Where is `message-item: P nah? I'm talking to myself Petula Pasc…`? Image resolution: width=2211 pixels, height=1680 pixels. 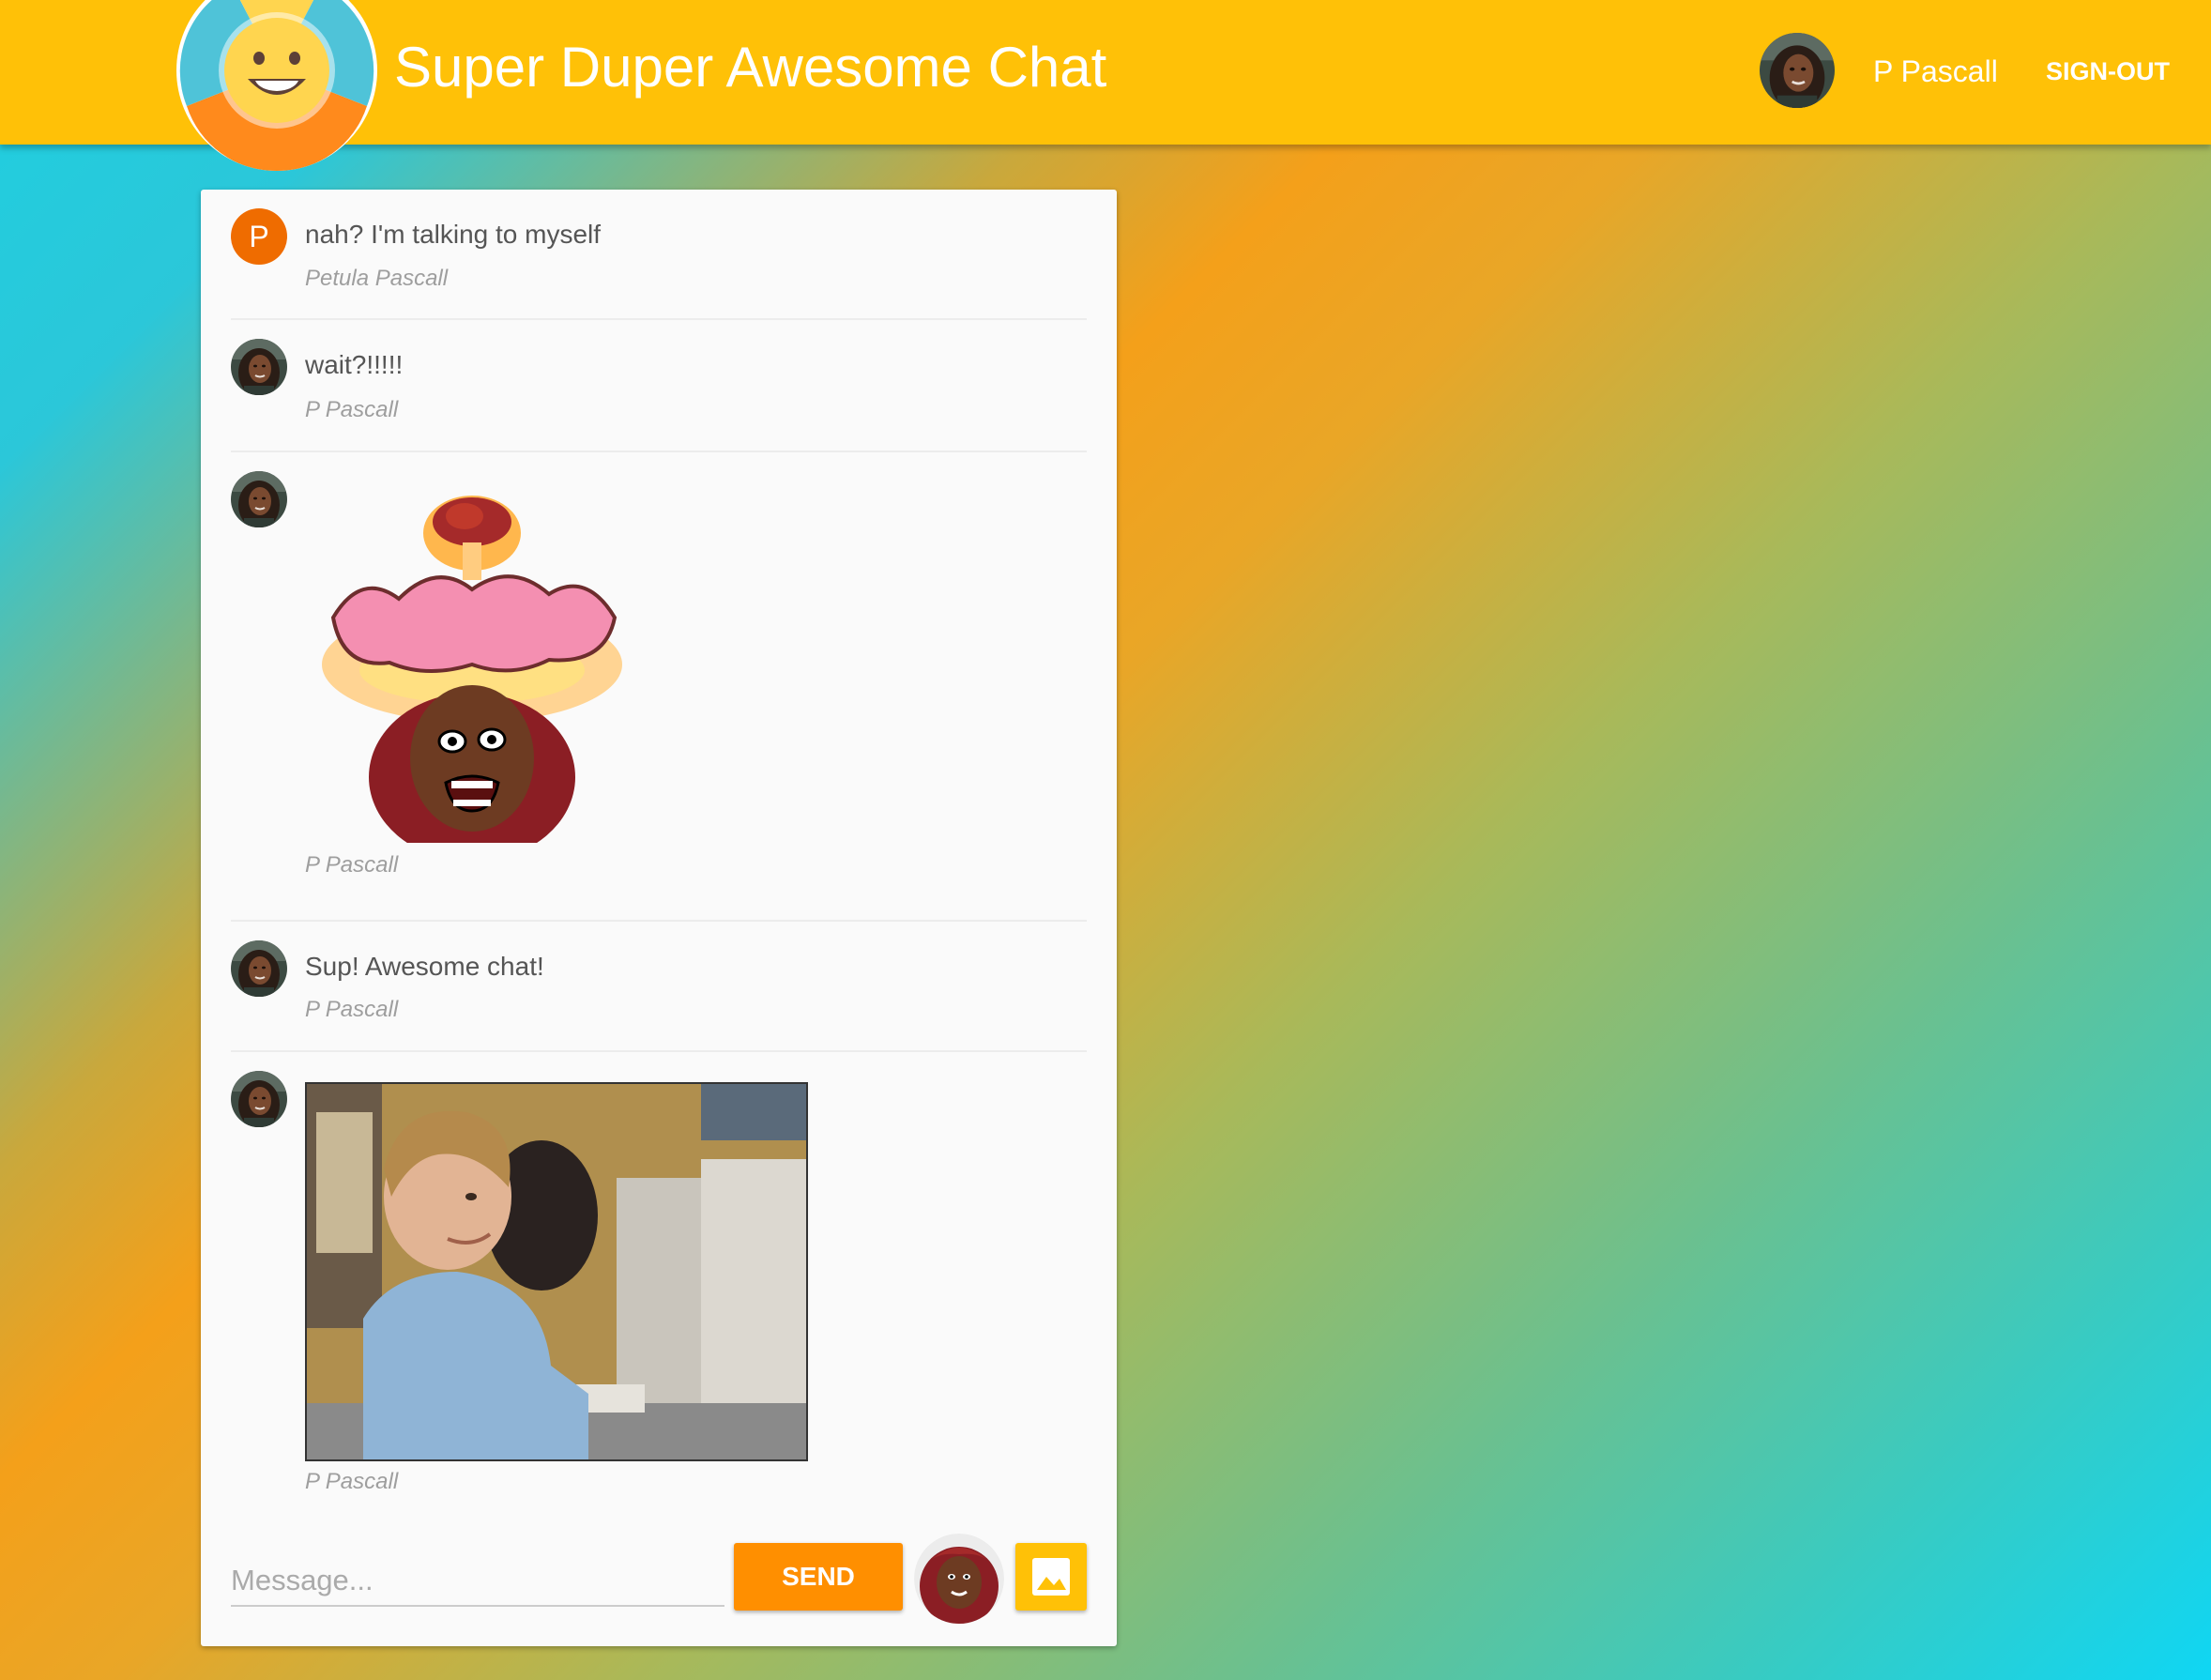 message-item: P nah? I'm talking to myself Petula Pasc… is located at coordinates (659, 255).